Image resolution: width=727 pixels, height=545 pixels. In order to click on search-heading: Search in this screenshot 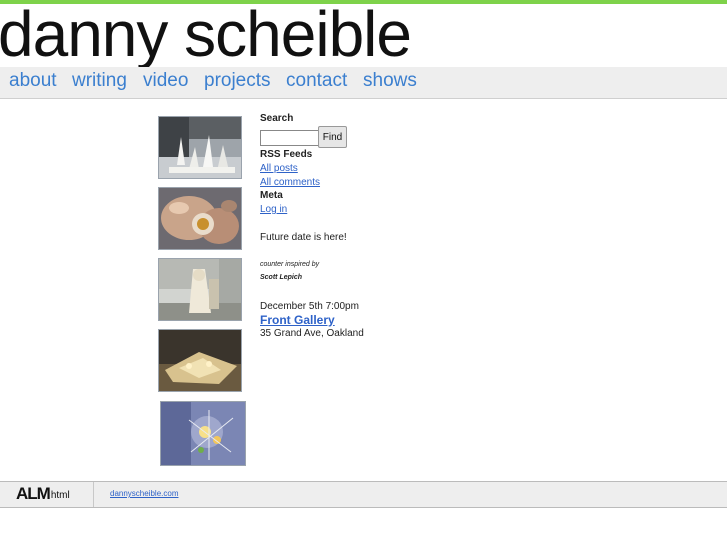, I will do `click(277, 118)`.